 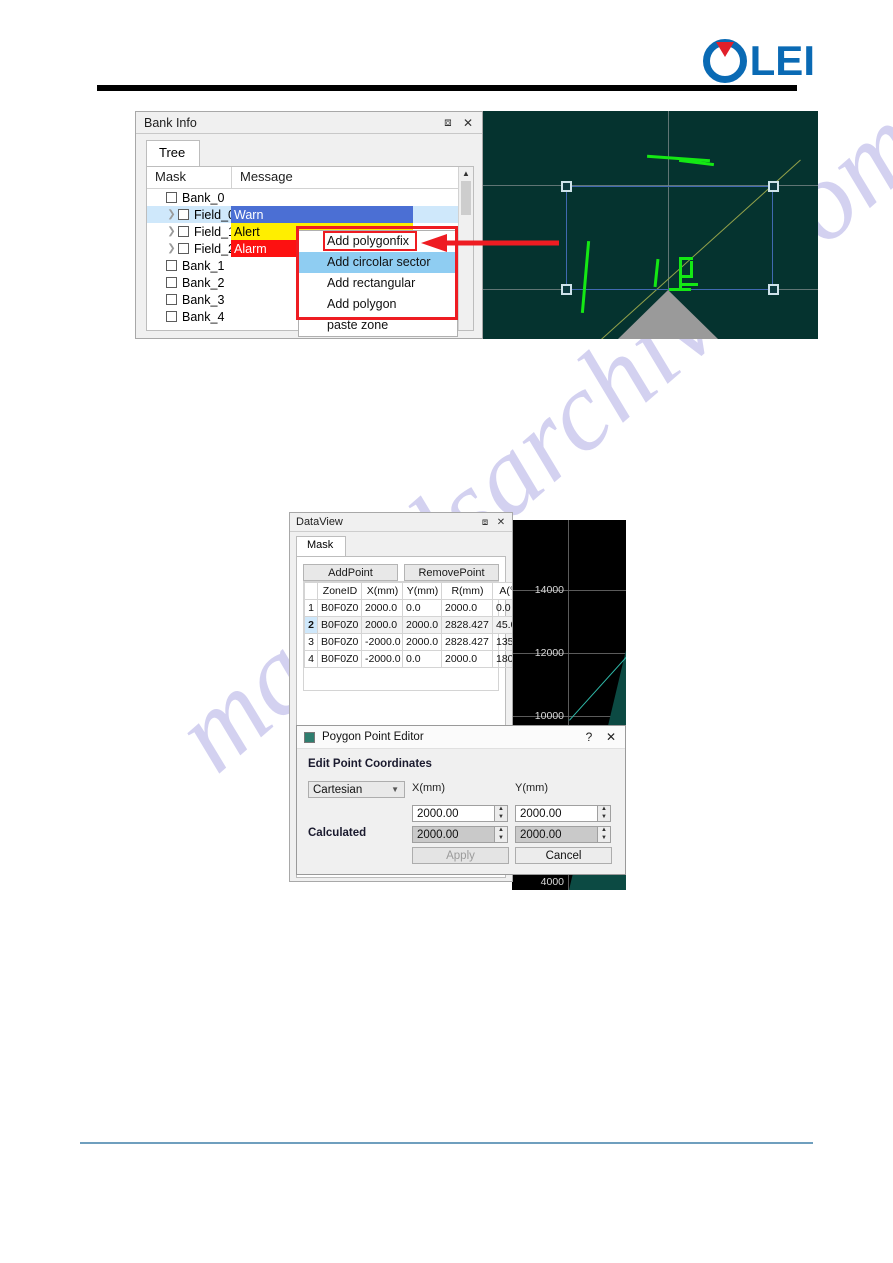 I want to click on add-point-button: AddPoint, so click(x=350, y=572).